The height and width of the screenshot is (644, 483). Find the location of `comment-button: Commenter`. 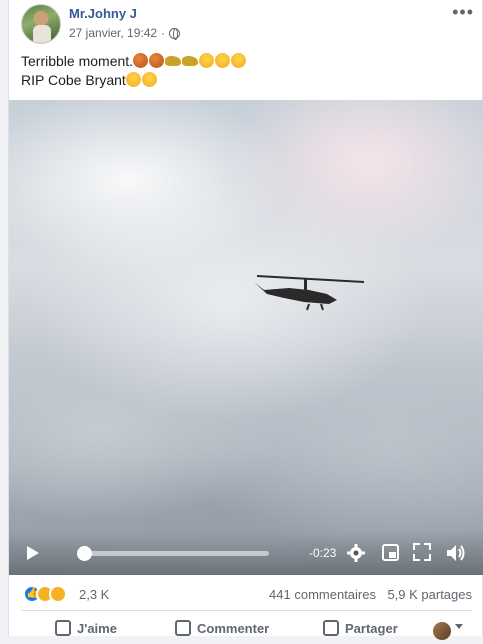

comment-button: Commenter is located at coordinates (222, 628).